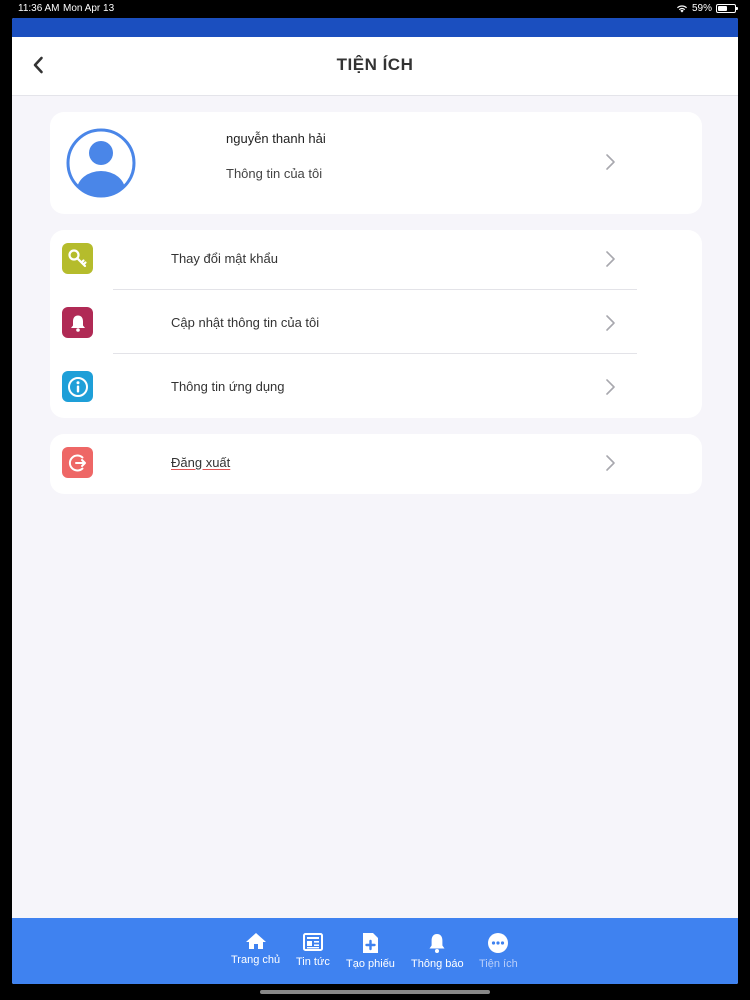 The height and width of the screenshot is (1000, 750). Describe the element at coordinates (224, 258) in the screenshot. I see `menu-item-label: Thay đổi mật khẩu` at that location.